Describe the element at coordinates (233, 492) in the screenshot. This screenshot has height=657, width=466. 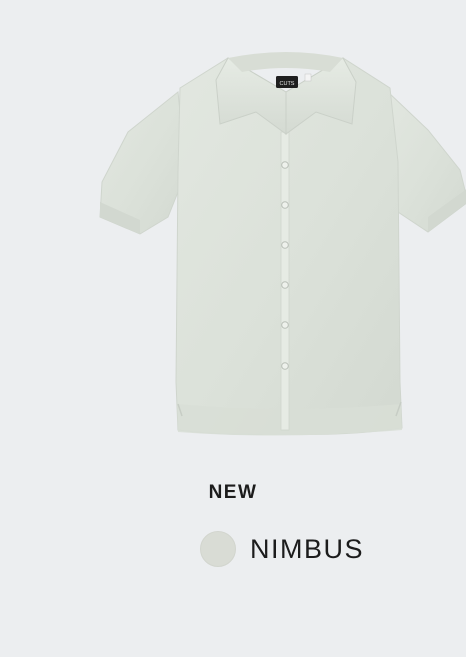
I see `new-badge: NEW` at that location.